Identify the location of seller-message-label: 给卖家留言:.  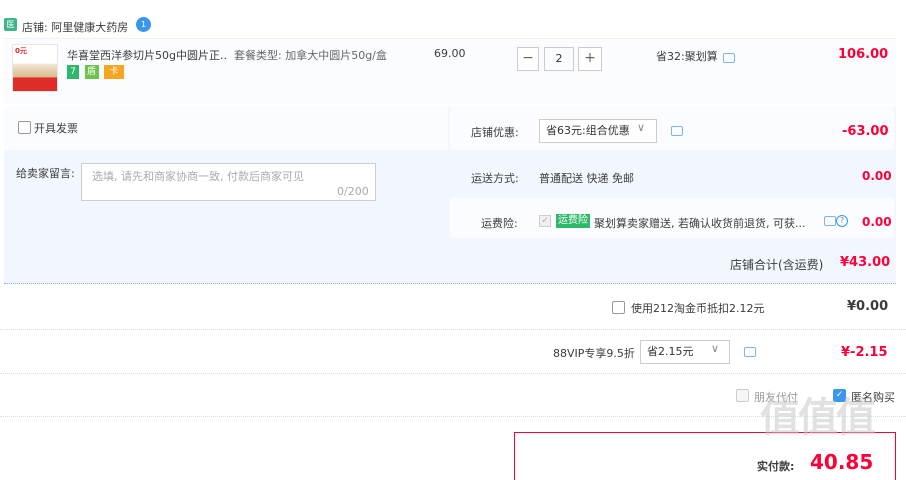
(45, 173).